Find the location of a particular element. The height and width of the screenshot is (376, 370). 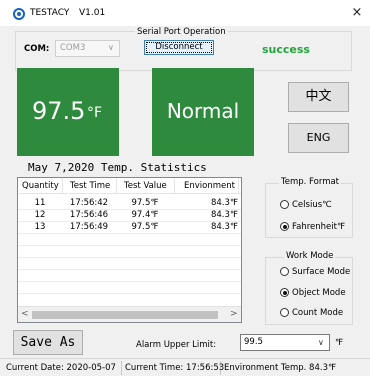

window-title: TESTACY is located at coordinates (50, 13).